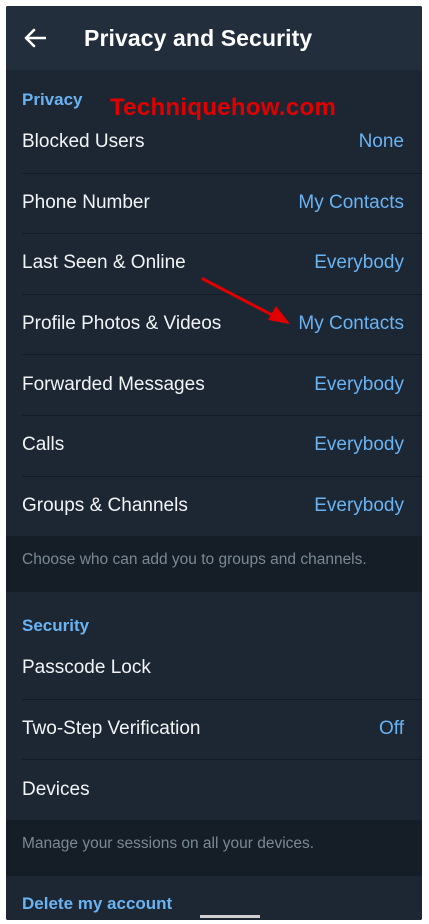 This screenshot has height=924, width=429. I want to click on privacy-row-calls: Calls Everybody, so click(214, 445).